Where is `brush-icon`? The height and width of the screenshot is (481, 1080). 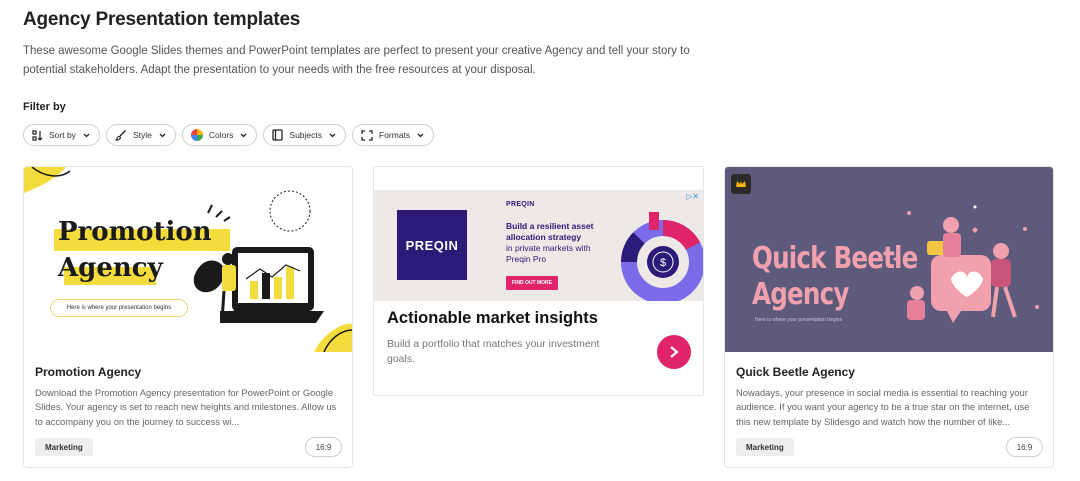 brush-icon is located at coordinates (120, 135).